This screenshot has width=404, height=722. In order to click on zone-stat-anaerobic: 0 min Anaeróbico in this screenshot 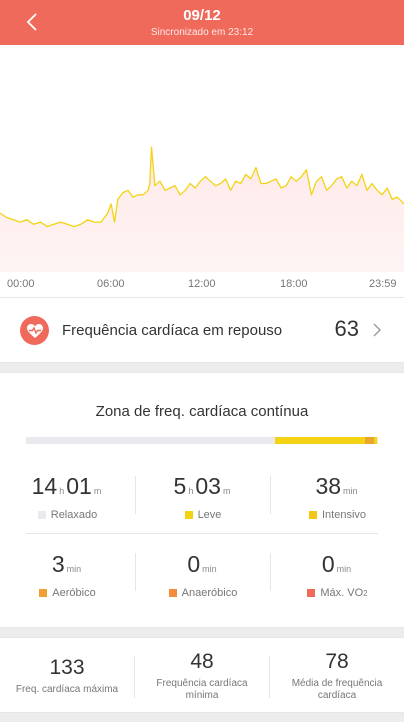, I will do `click(203, 575)`.